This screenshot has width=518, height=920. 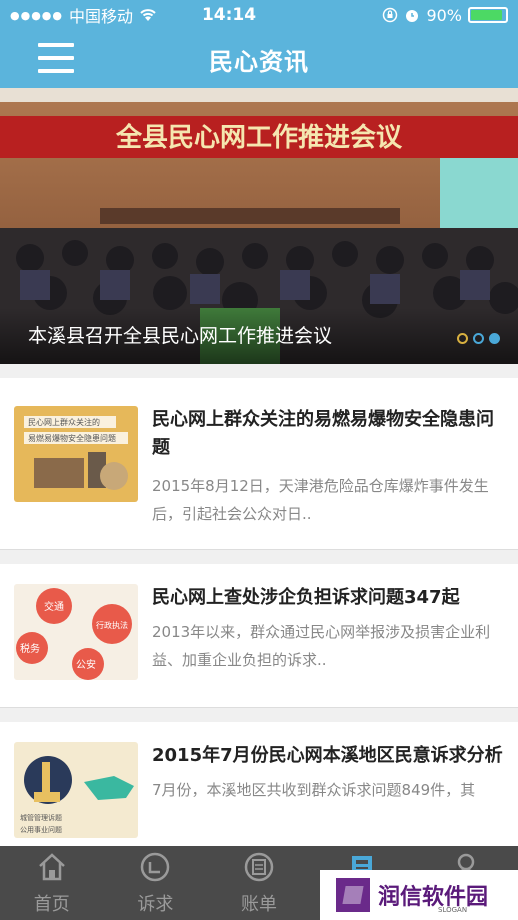 I want to click on svg-text: 公用事业问题, so click(x=41, y=829).